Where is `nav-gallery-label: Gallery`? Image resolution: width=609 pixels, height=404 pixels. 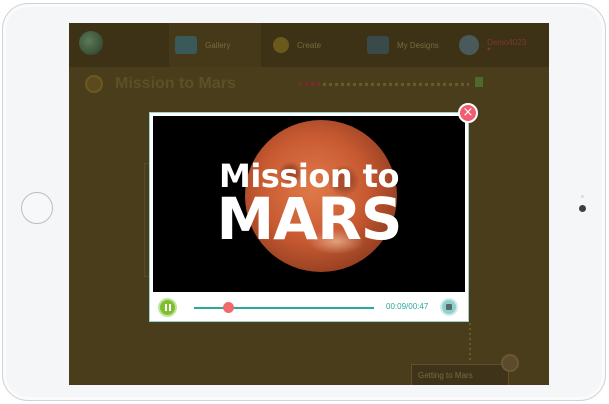
nav-gallery-label: Gallery is located at coordinates (218, 45).